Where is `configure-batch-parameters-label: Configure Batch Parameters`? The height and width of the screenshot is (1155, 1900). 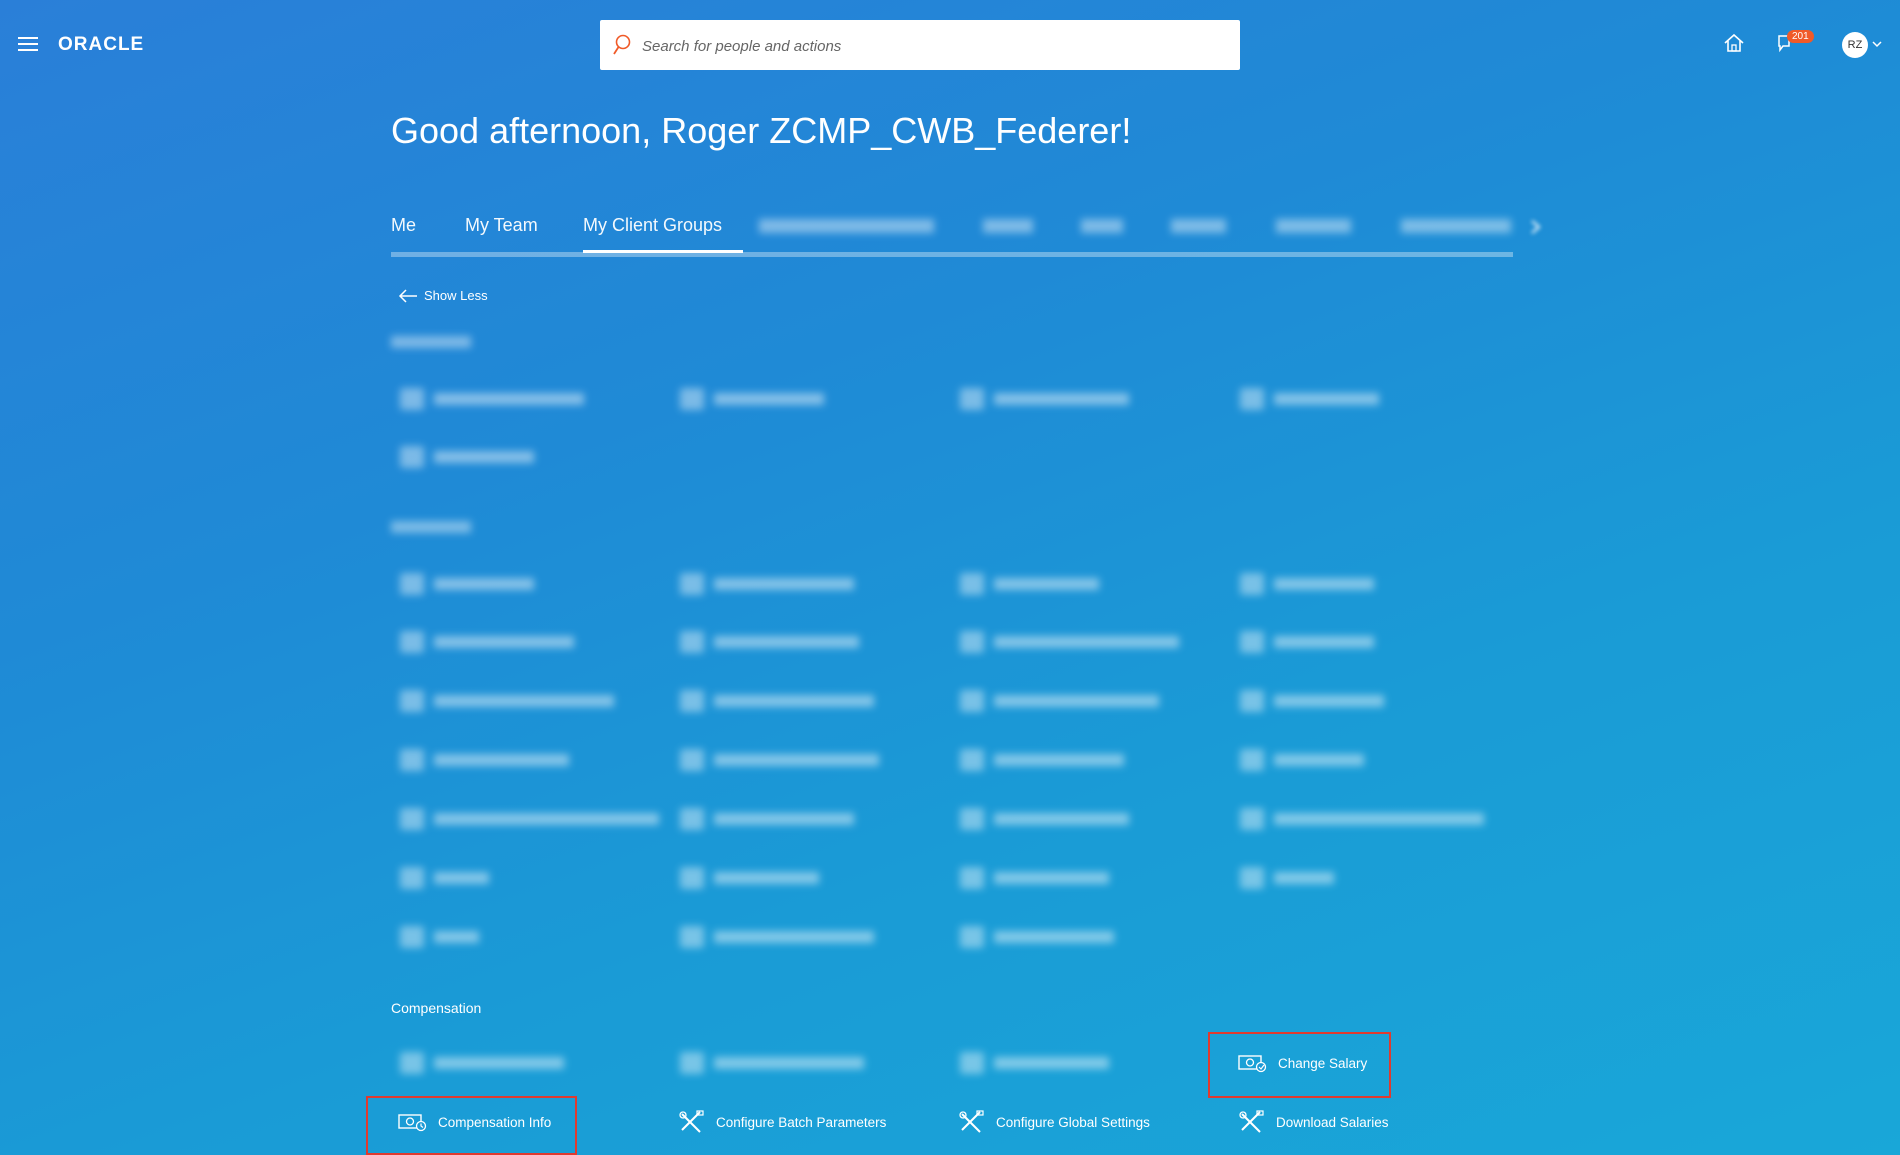
configure-batch-parameters-label: Configure Batch Parameters is located at coordinates (801, 1122).